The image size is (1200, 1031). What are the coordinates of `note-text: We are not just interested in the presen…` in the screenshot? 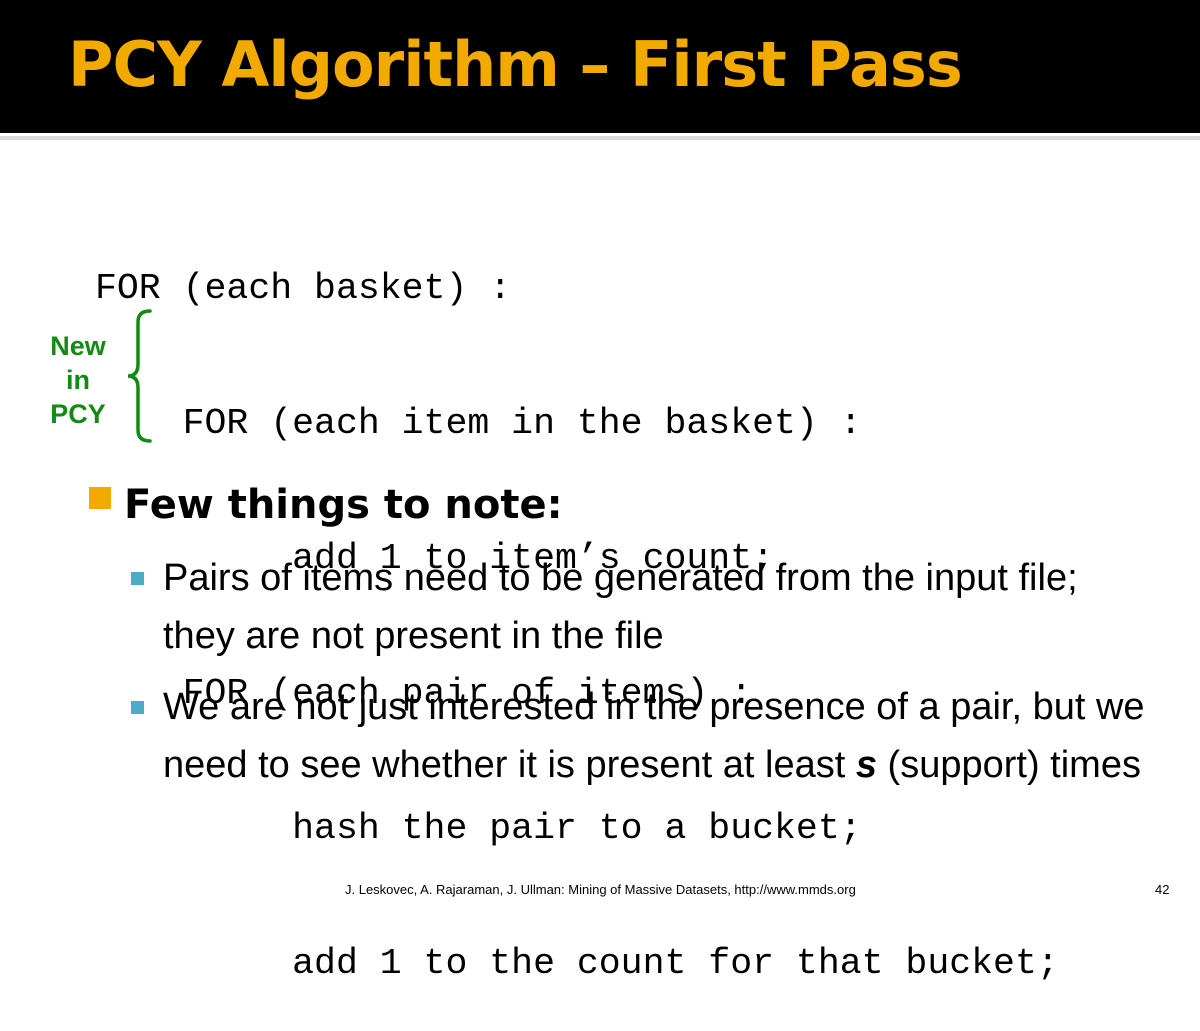 It's located at (658, 736).